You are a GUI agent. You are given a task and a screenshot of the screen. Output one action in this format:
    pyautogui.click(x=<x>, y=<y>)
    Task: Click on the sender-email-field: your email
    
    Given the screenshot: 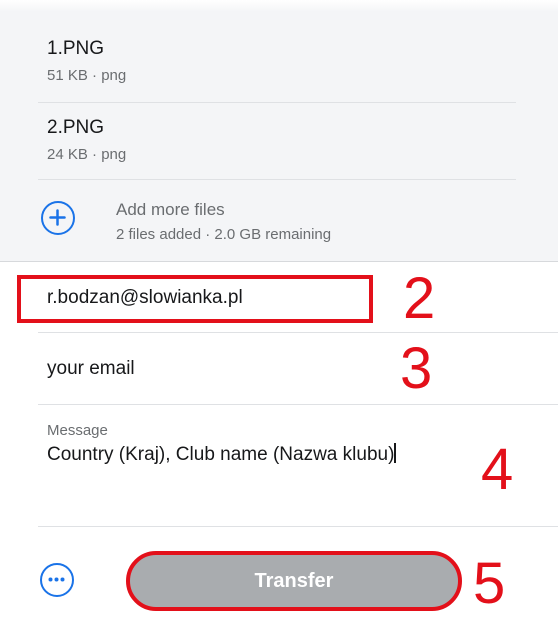 What is the action you would take?
    pyautogui.click(x=298, y=365)
    